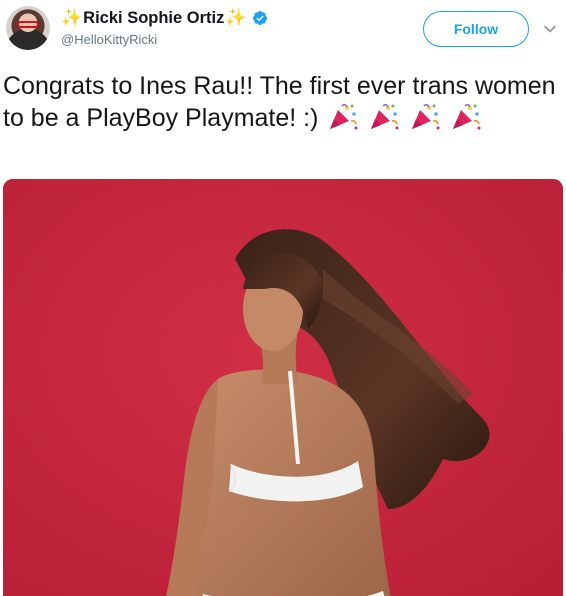  Describe the element at coordinates (476, 29) in the screenshot. I see `follow-button: Follow` at that location.